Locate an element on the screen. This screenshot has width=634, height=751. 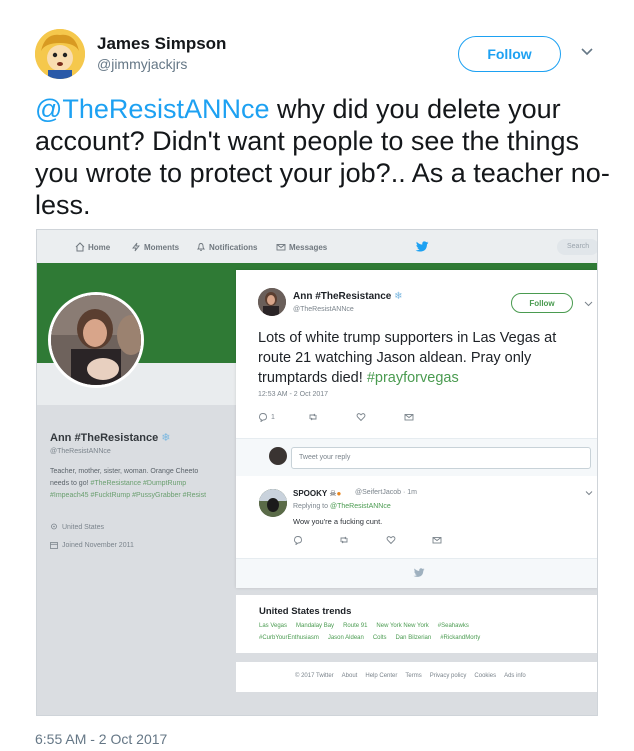
trend-item: #CurbYourEnthusiasm is located at coordinates (289, 638).